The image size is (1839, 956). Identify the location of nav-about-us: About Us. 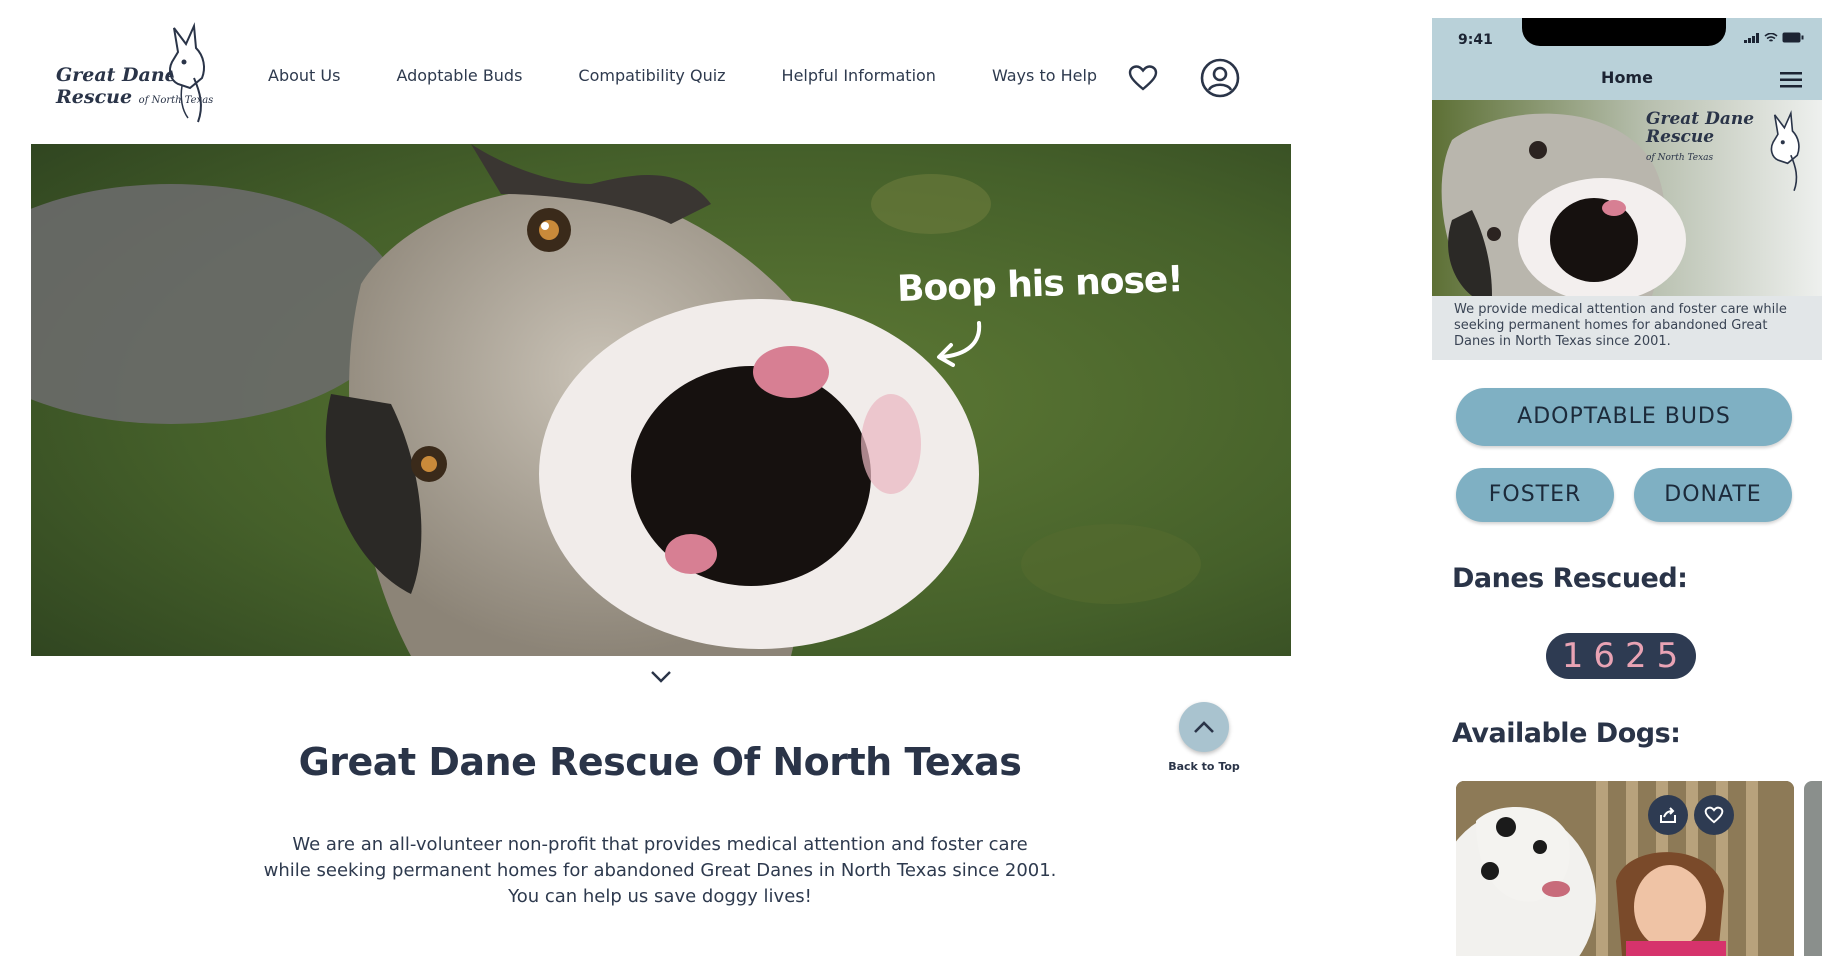
(304, 75).